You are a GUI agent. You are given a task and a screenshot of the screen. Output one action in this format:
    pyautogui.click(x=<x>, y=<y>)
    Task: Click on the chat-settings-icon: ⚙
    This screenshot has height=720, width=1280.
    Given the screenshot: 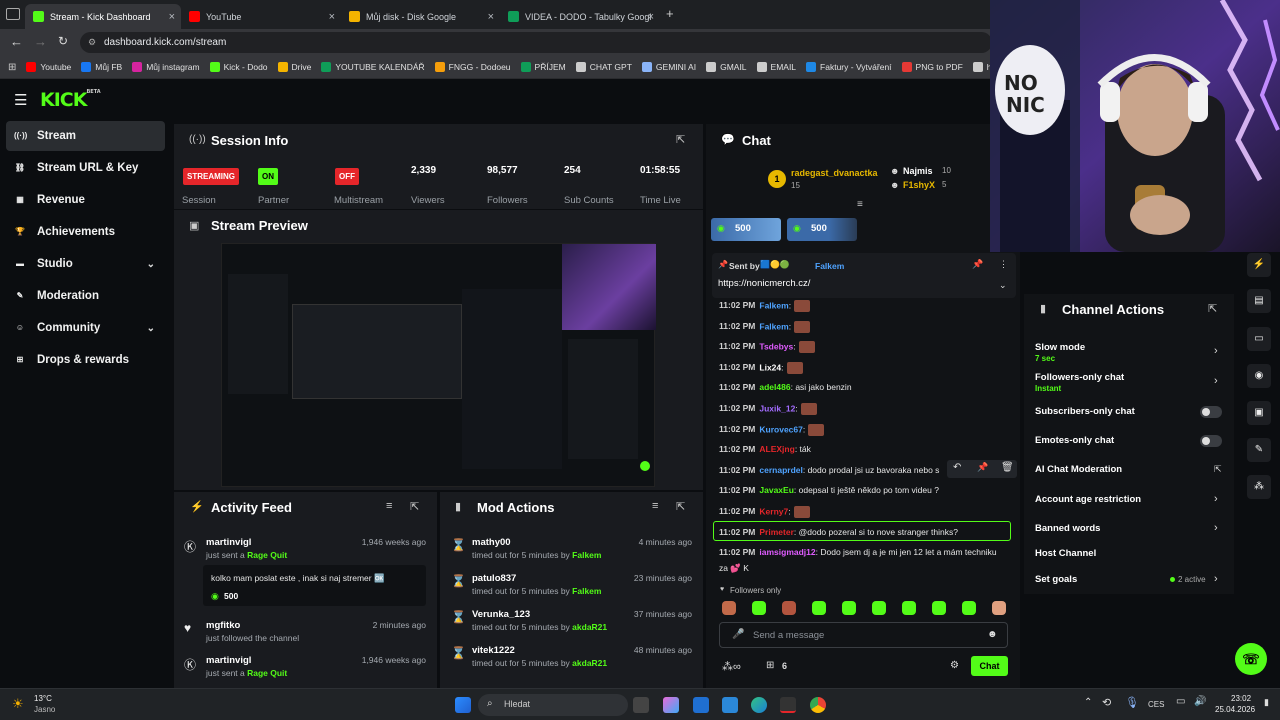 What is the action you would take?
    pyautogui.click(x=954, y=665)
    